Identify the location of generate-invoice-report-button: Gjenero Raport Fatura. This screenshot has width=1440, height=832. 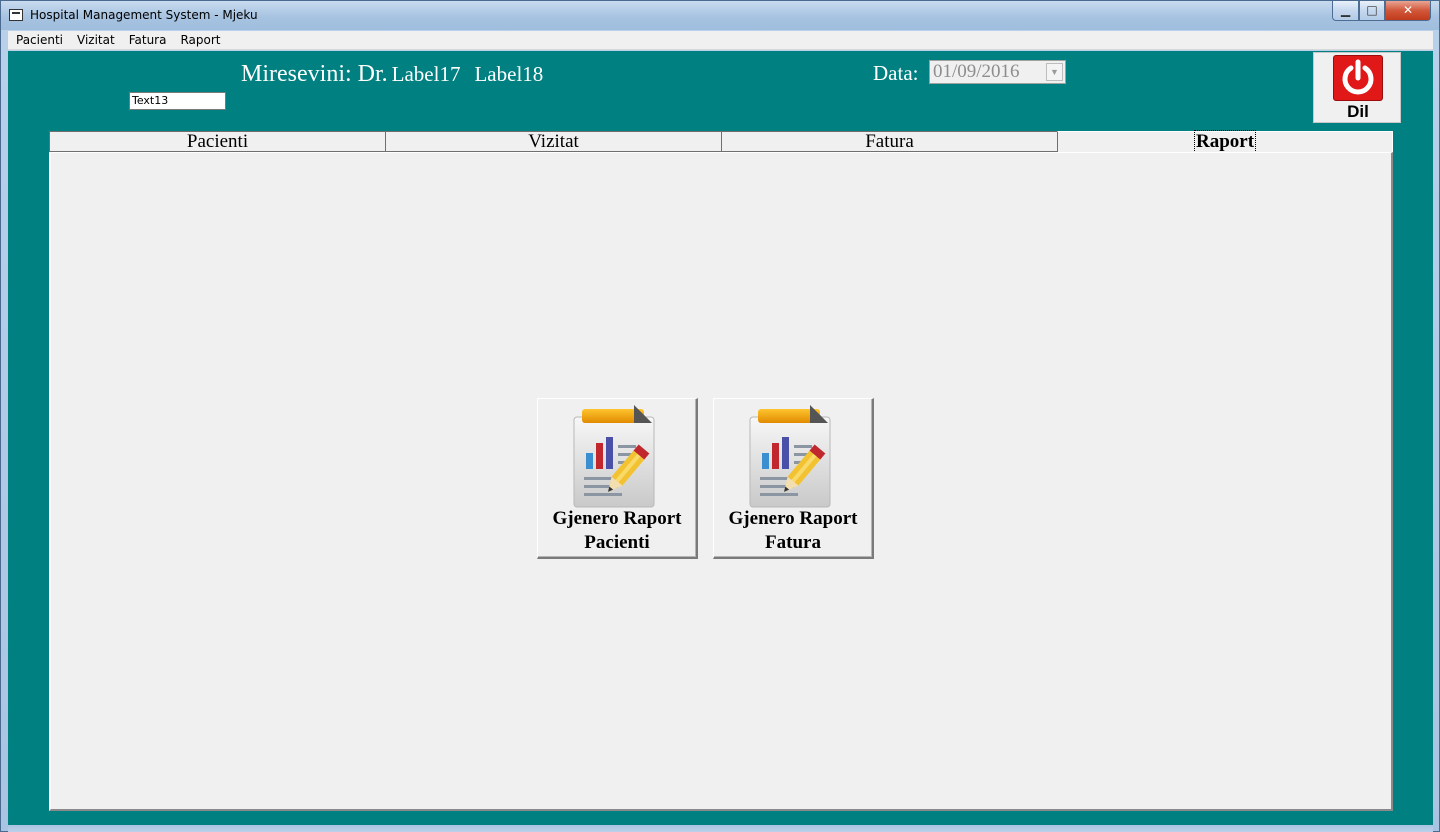
(793, 478).